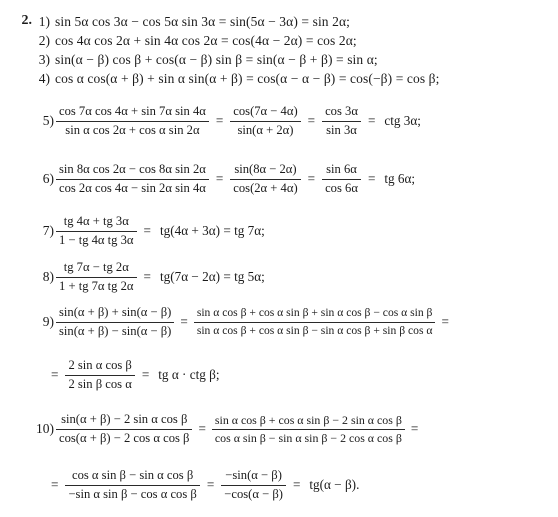 This screenshot has height=517, width=558. Describe the element at coordinates (265, 179) in the screenshot. I see `fraction: sin(8α − 2α) cos(2α + 4α)` at that location.